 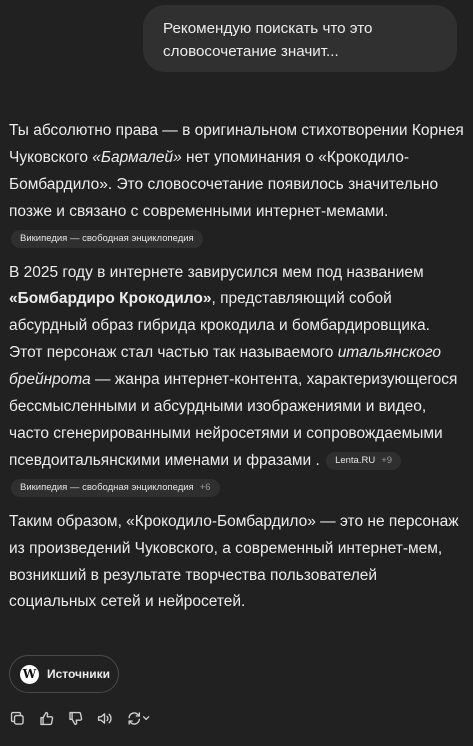 What do you see at coordinates (355, 460) in the screenshot?
I see `source-chip-label: Lenta.RU` at bounding box center [355, 460].